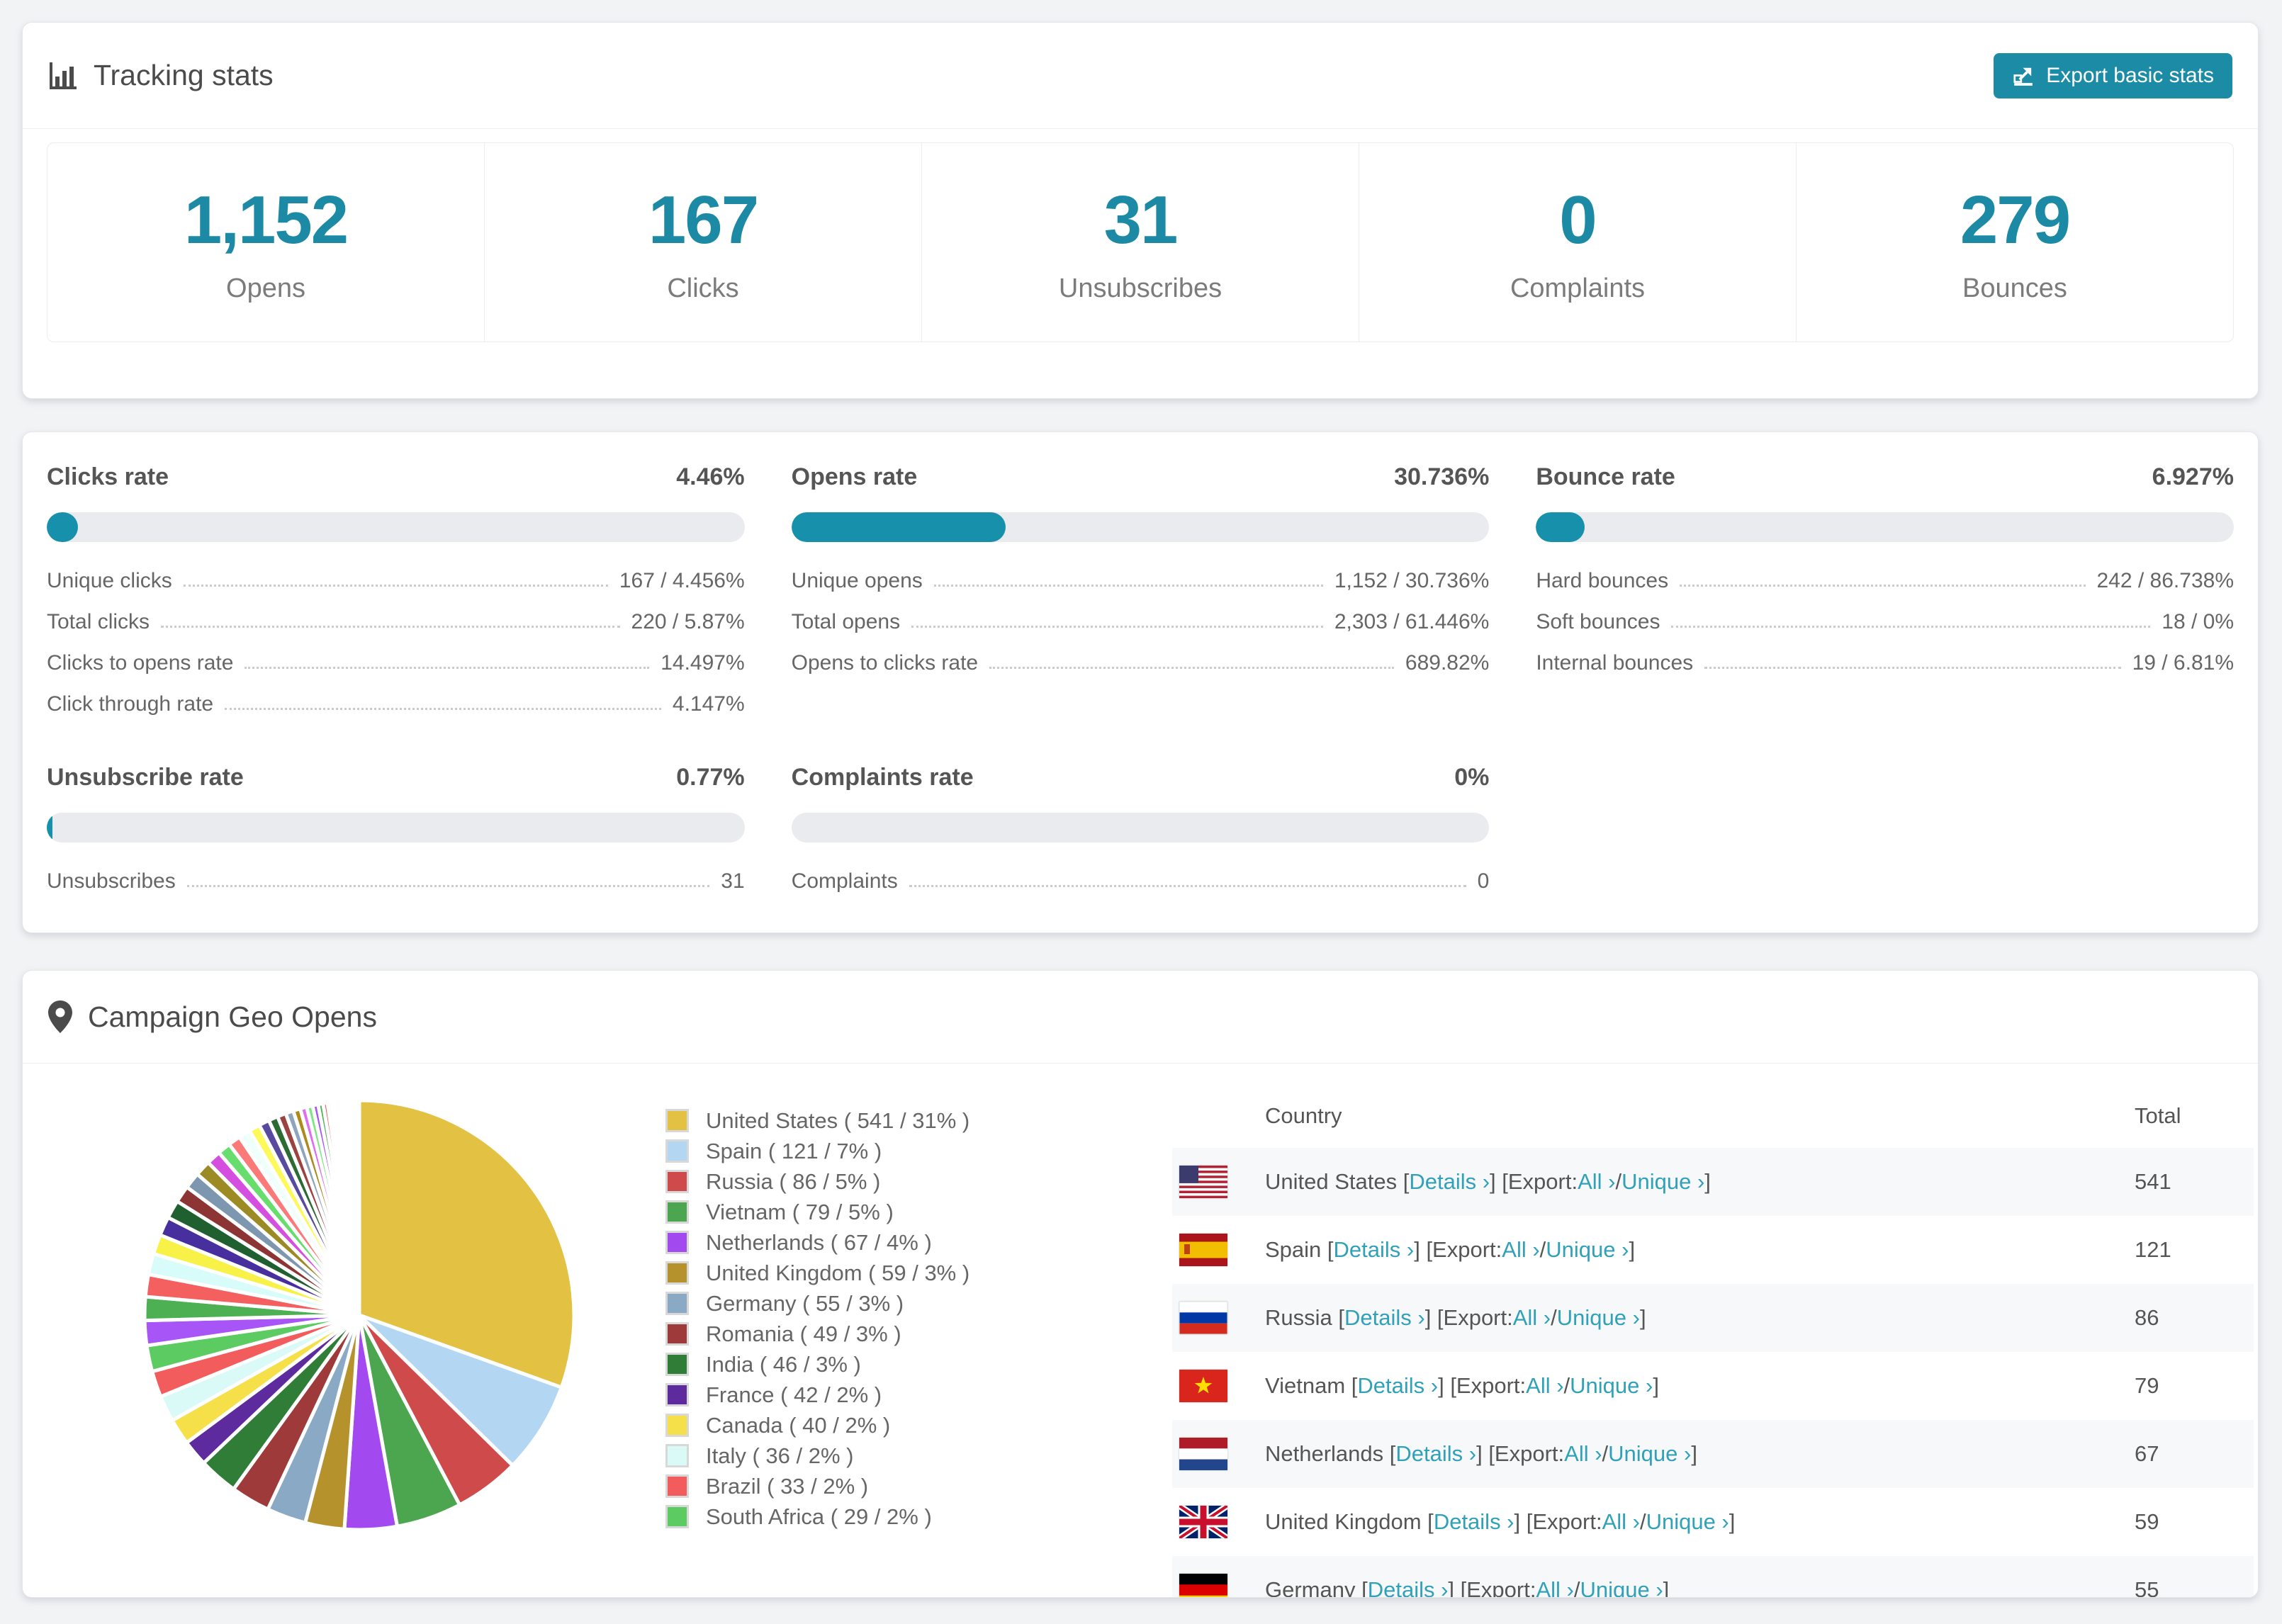 The width and height of the screenshot is (2282, 1624). What do you see at coordinates (1203, 1182) in the screenshot?
I see `us-flag-icon` at bounding box center [1203, 1182].